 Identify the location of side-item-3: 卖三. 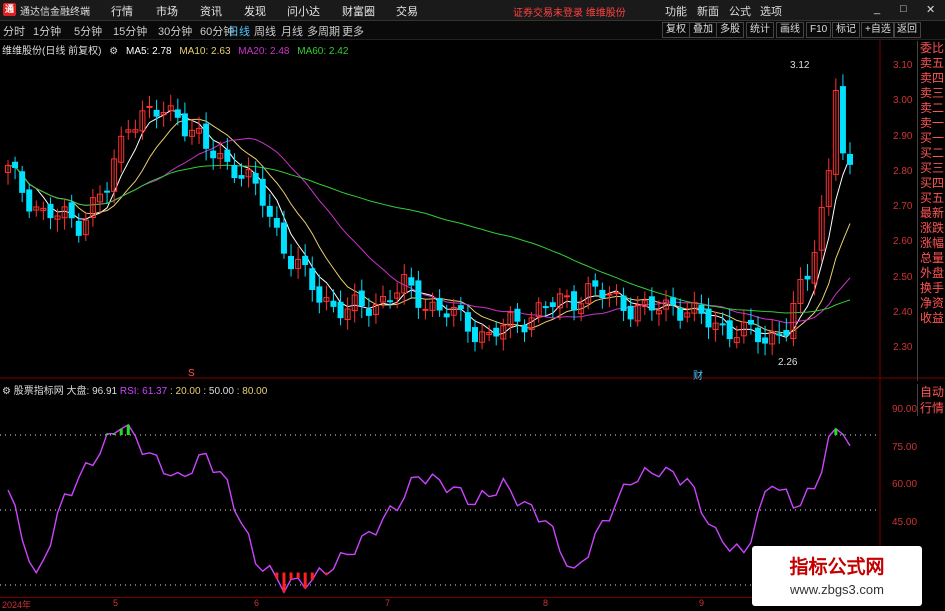
(931, 93).